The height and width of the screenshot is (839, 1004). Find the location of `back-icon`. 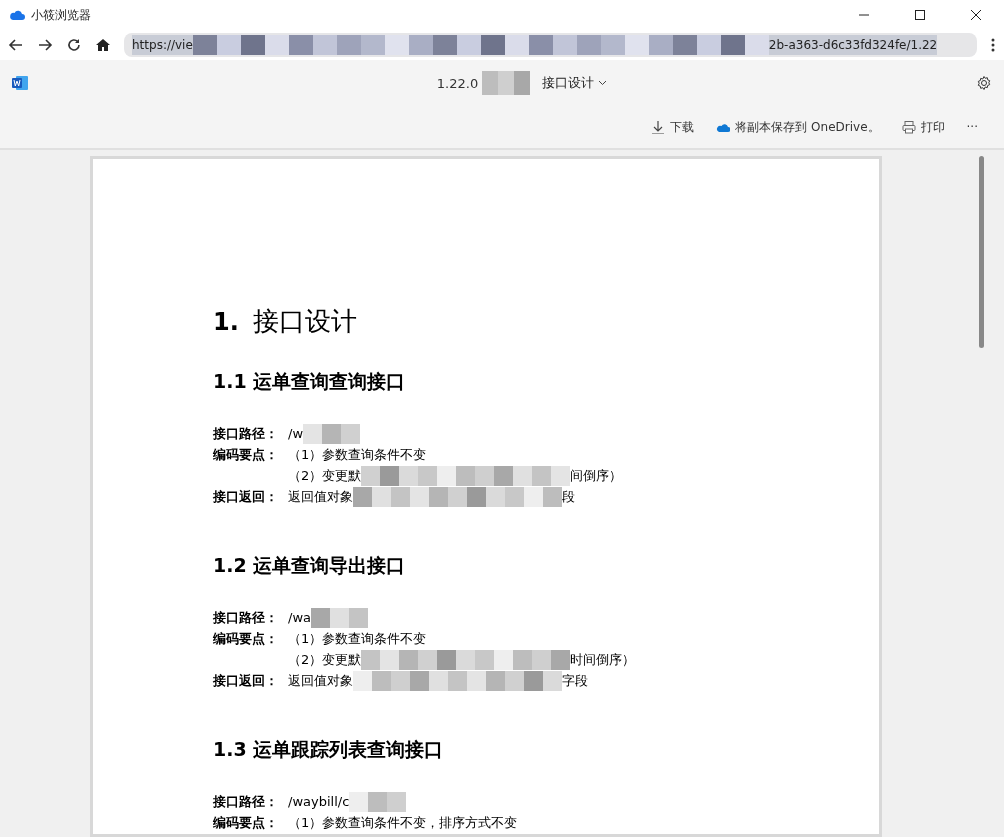

back-icon is located at coordinates (16, 45).